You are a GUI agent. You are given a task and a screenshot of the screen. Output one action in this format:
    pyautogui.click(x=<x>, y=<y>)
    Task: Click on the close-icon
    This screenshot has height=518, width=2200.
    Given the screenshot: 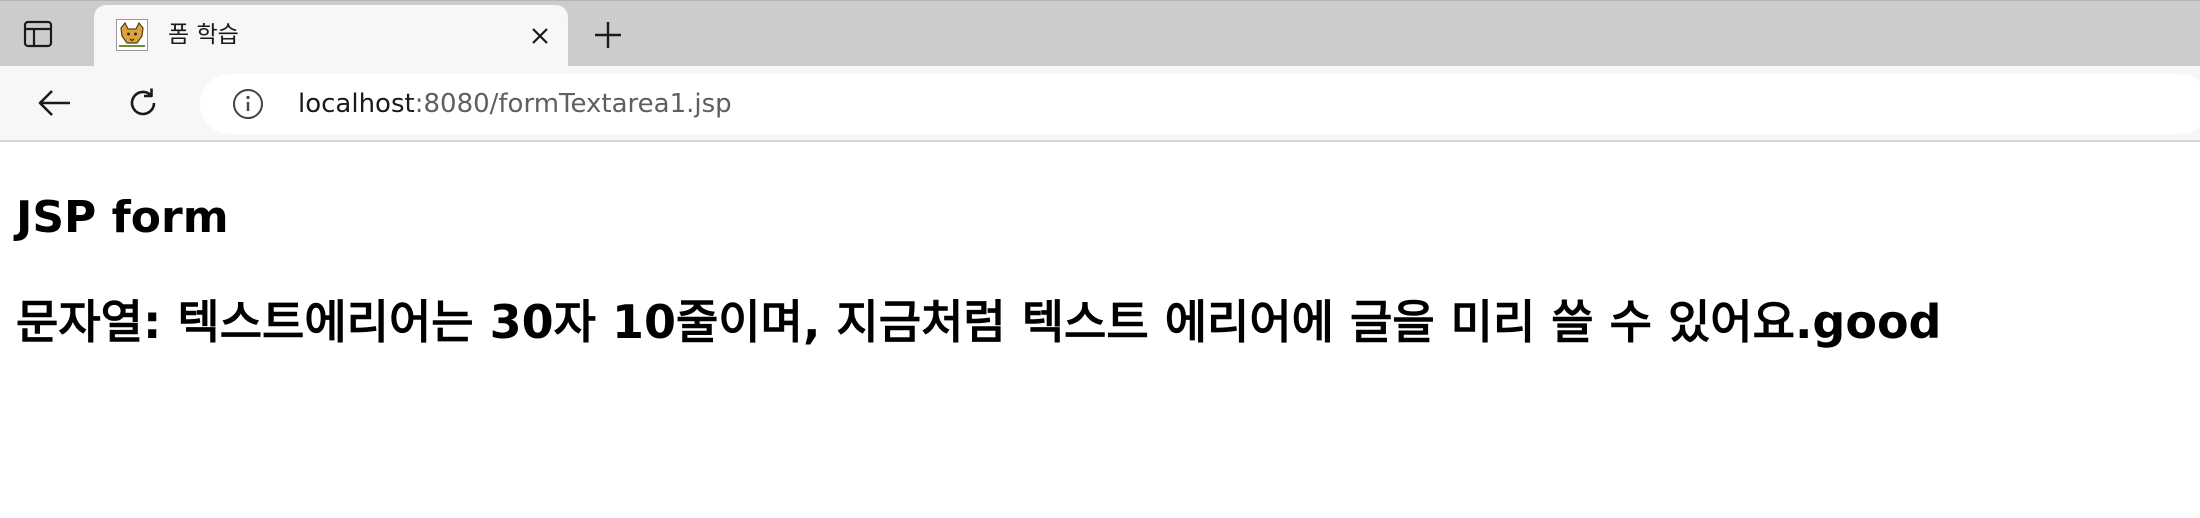 What is the action you would take?
    pyautogui.click(x=540, y=36)
    